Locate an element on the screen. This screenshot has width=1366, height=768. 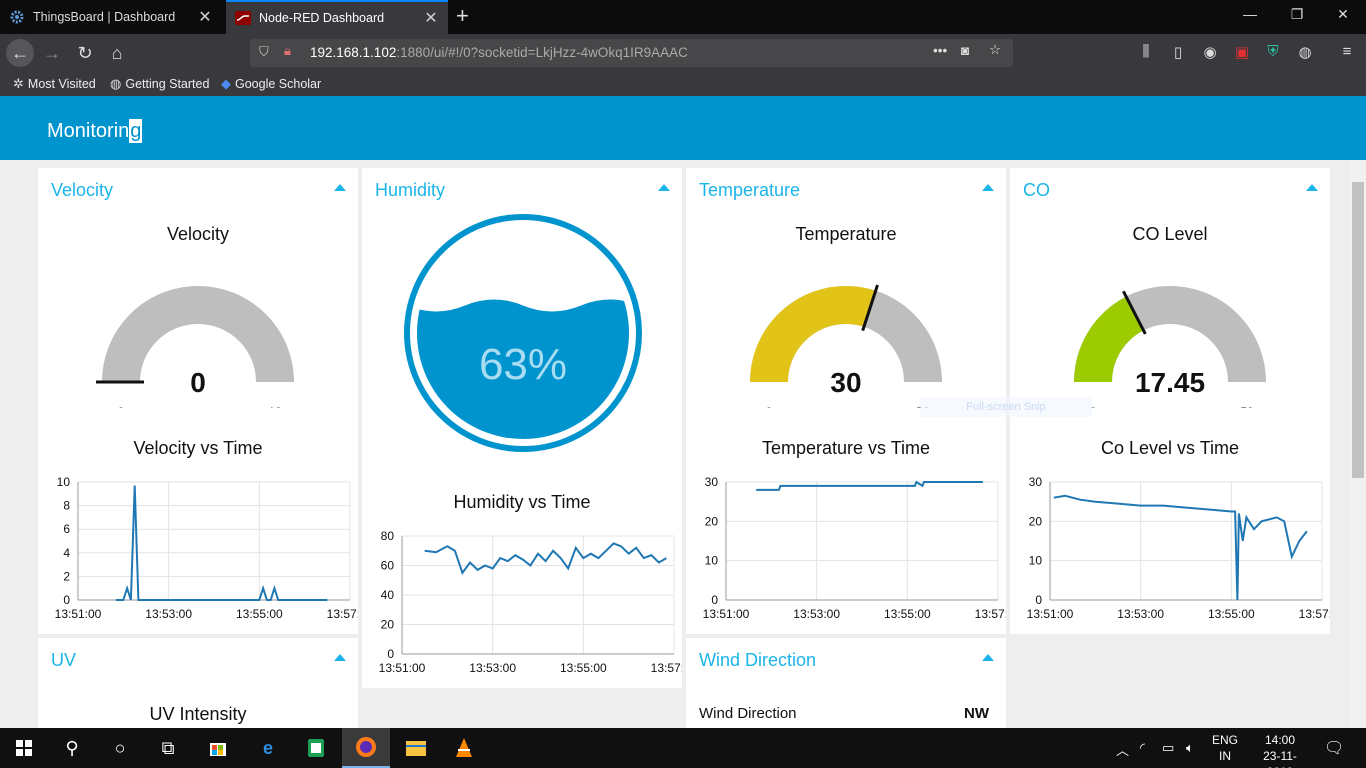
tab-title: ThingsBoard | Dashboard is located at coordinates (104, 17).